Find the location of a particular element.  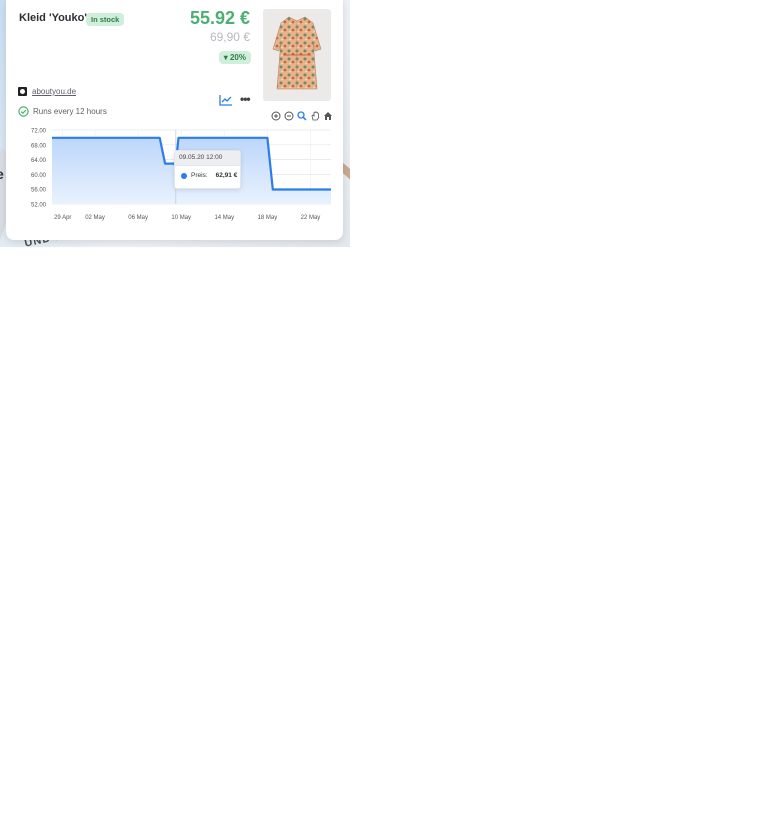

dress-image is located at coordinates (297, 53).